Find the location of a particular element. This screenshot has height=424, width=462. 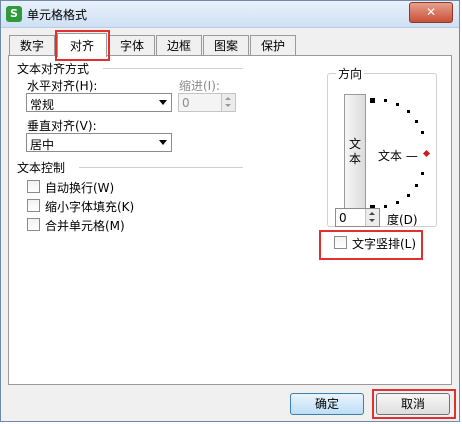

indent-value: 0 is located at coordinates (186, 103).